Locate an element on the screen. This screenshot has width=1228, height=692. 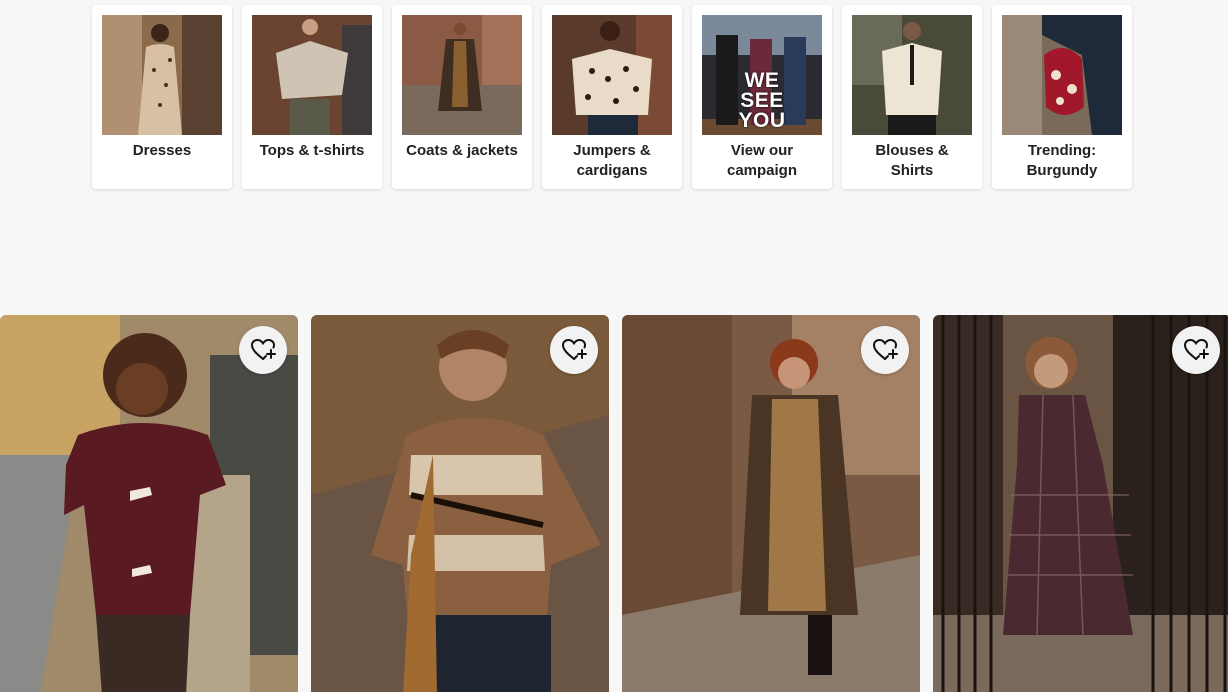
category-label: Trending: Burgundy is located at coordinates (1062, 160).